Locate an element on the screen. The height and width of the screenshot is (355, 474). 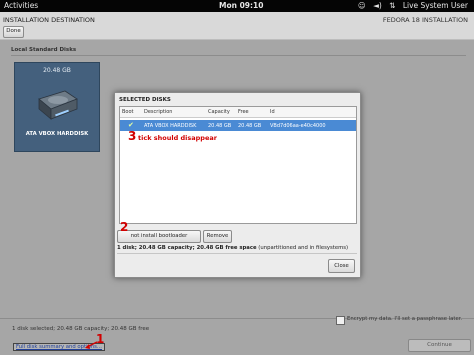
network-icon: ⇅ is located at coordinates (392, 5).